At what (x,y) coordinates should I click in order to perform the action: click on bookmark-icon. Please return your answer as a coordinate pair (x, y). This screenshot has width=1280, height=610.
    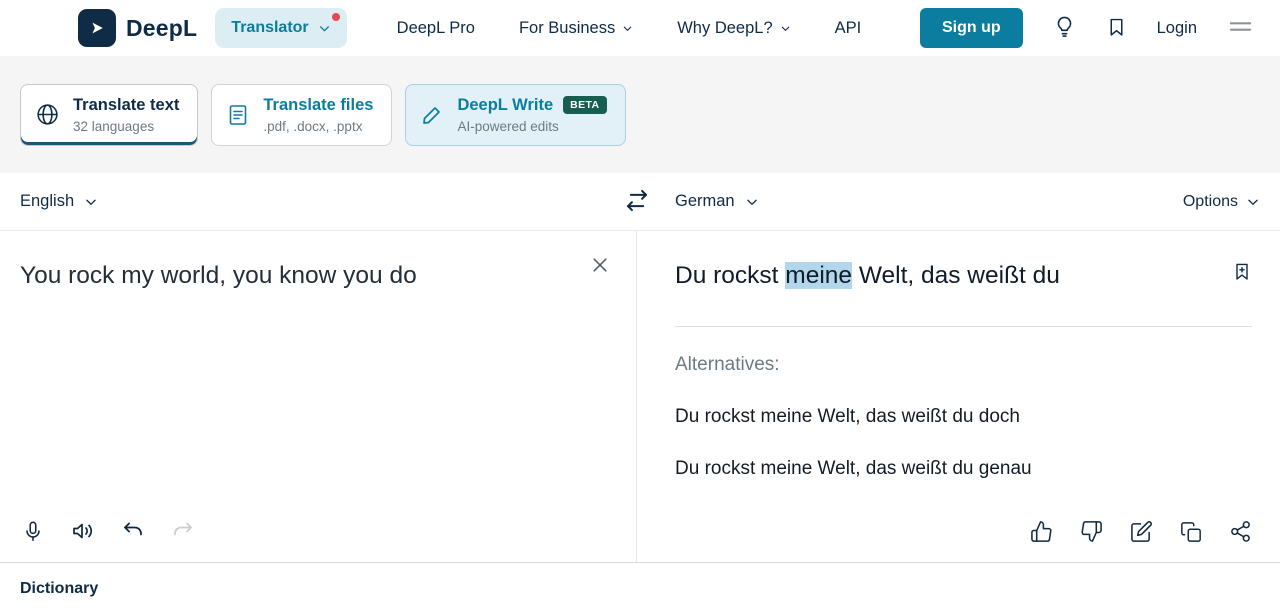
    Looking at the image, I should click on (1116, 27).